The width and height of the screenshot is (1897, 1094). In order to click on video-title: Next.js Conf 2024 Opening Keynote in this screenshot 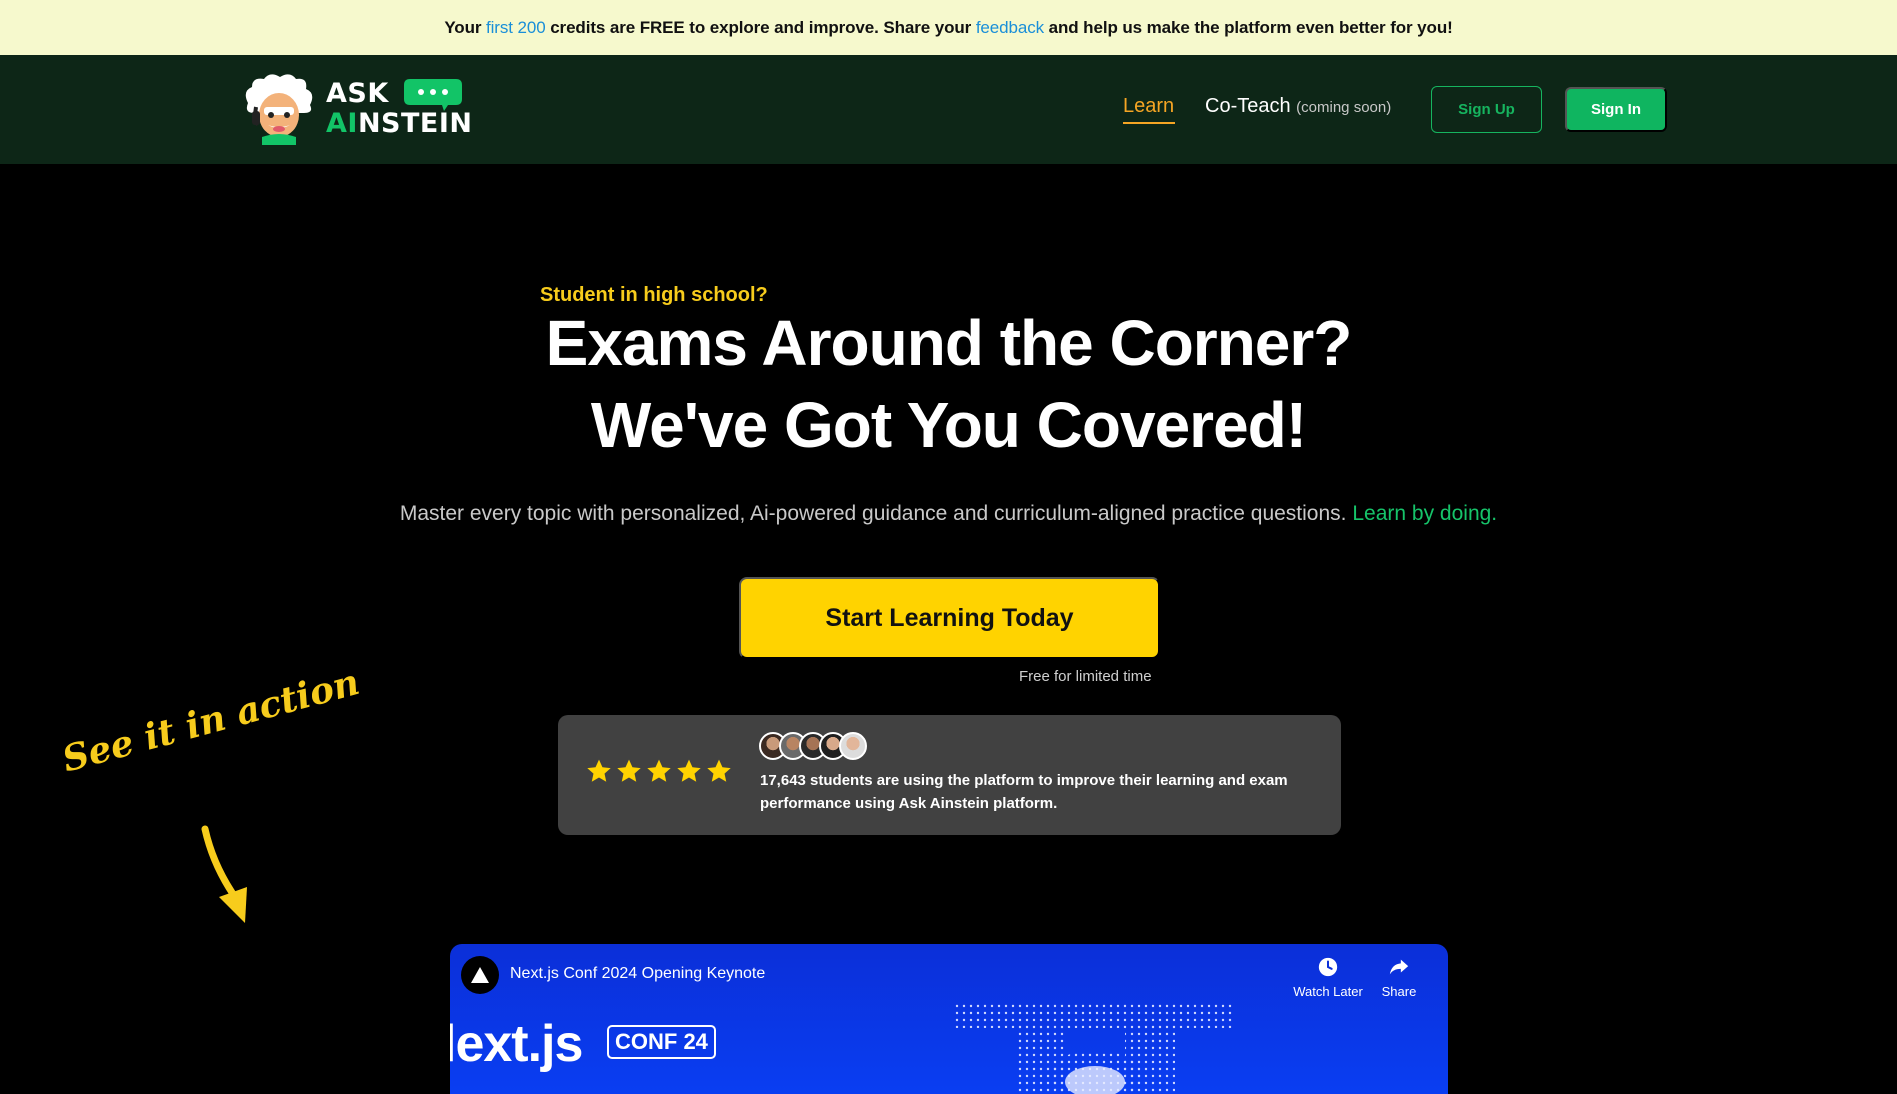, I will do `click(637, 974)`.